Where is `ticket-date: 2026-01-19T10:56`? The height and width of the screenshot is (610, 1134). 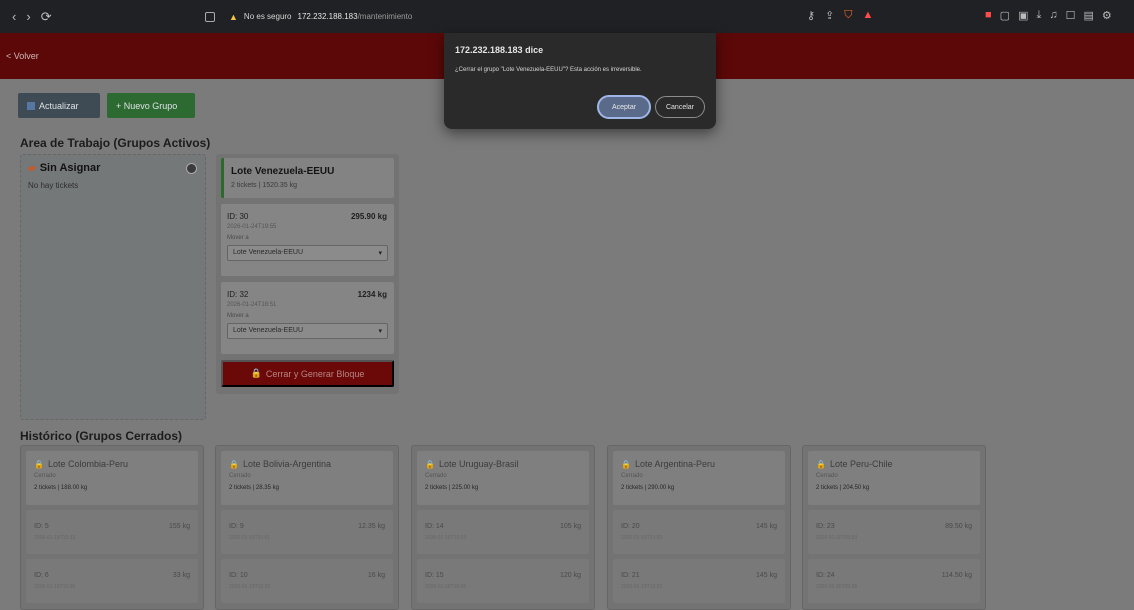 ticket-date: 2026-01-19T10:56 is located at coordinates (446, 587).